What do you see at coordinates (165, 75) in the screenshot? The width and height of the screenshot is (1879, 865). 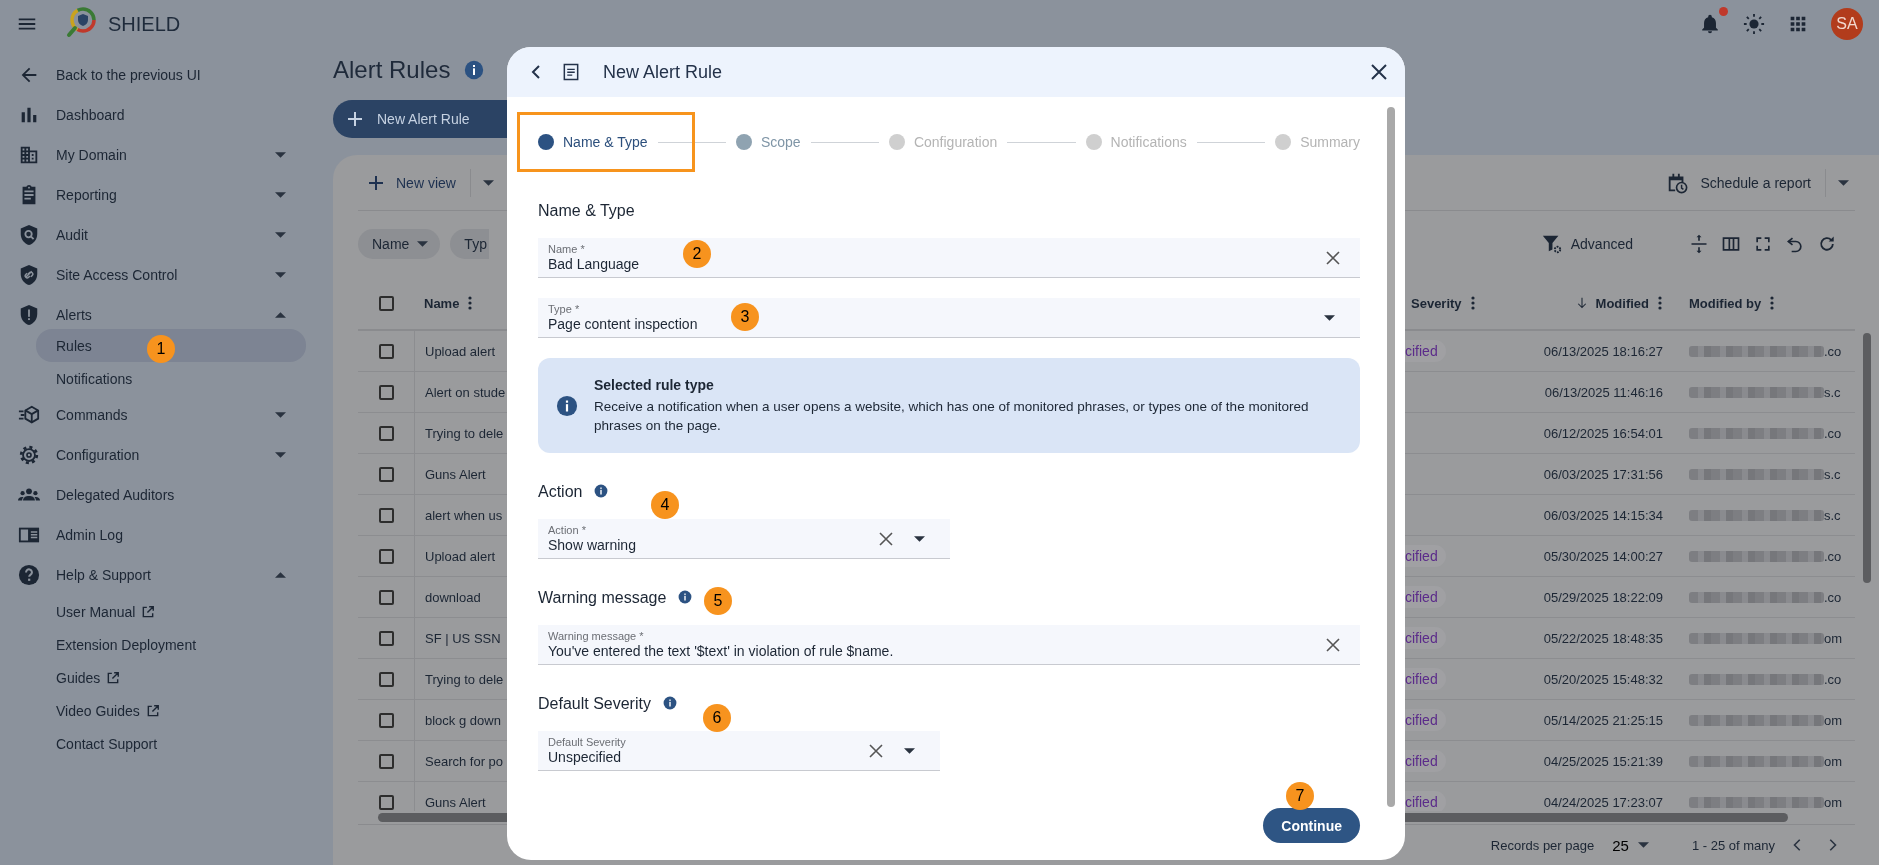 I see `back-link: Back to the previous UI` at bounding box center [165, 75].